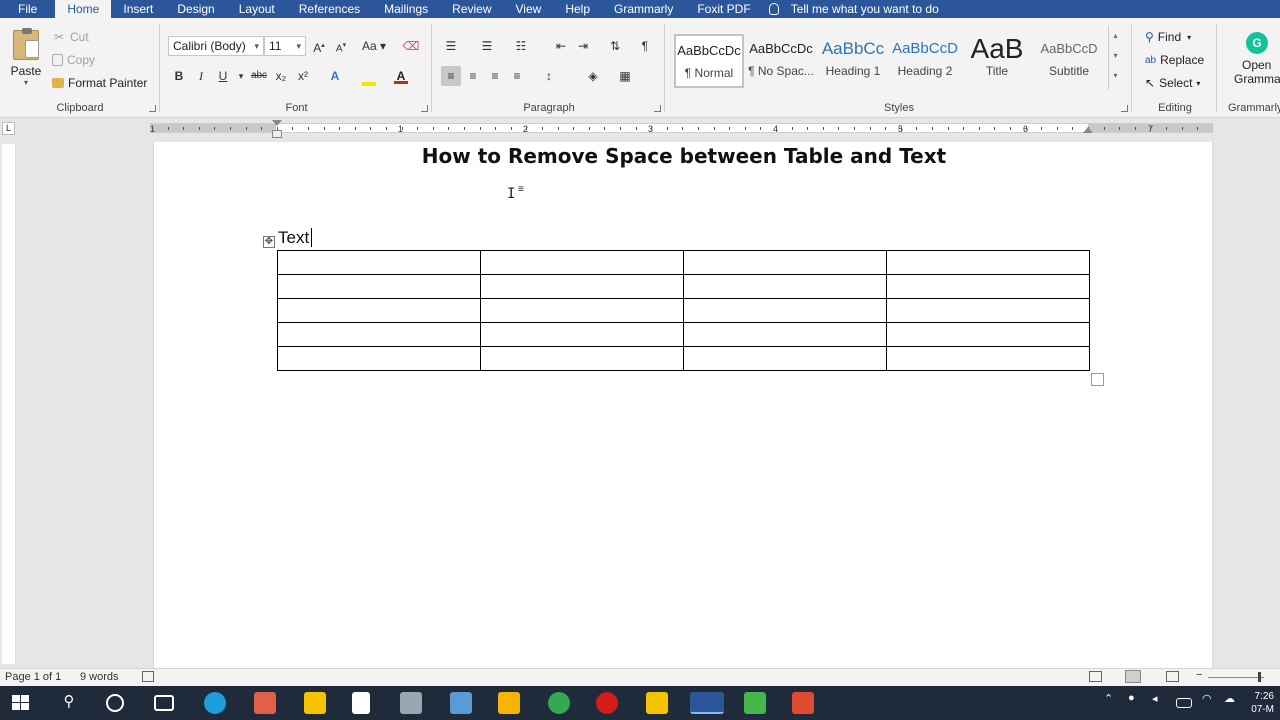  I want to click on tab-insert: Insert, so click(138, 9).